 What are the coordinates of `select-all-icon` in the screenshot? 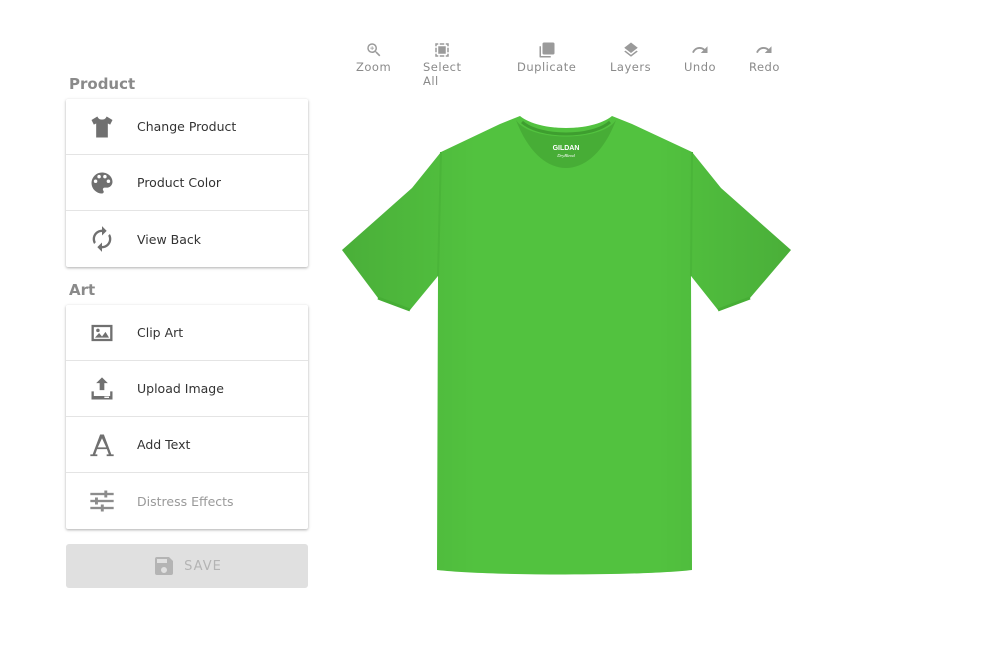 It's located at (442, 50).